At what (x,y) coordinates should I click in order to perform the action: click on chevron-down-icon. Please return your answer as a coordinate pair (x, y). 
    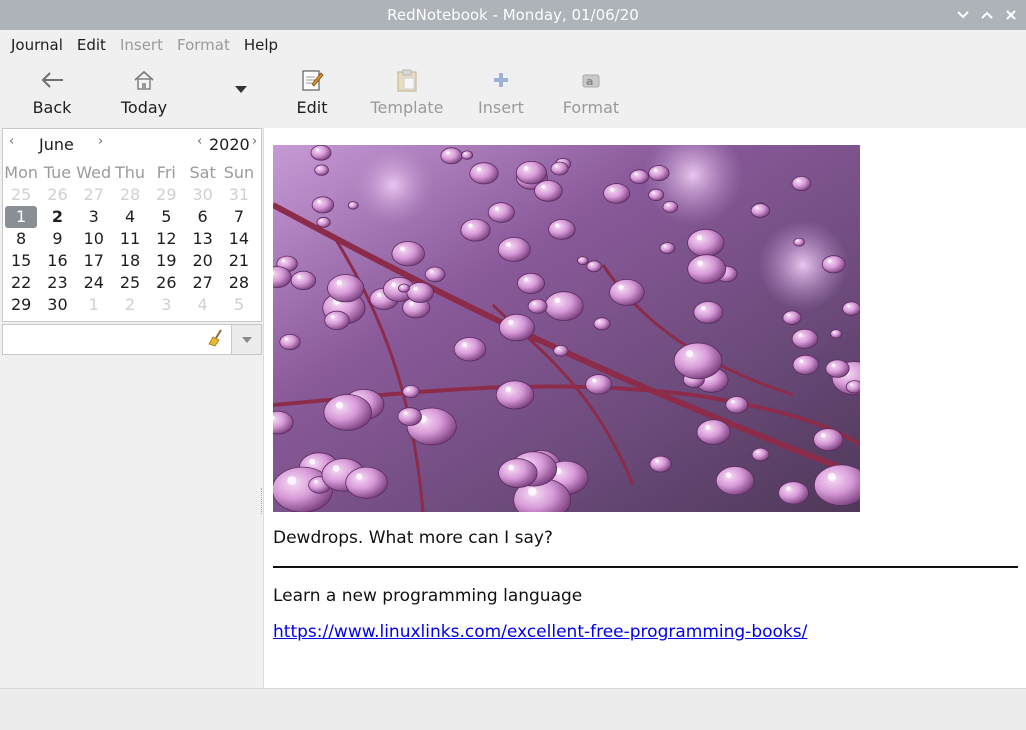
    Looking at the image, I should click on (963, 15).